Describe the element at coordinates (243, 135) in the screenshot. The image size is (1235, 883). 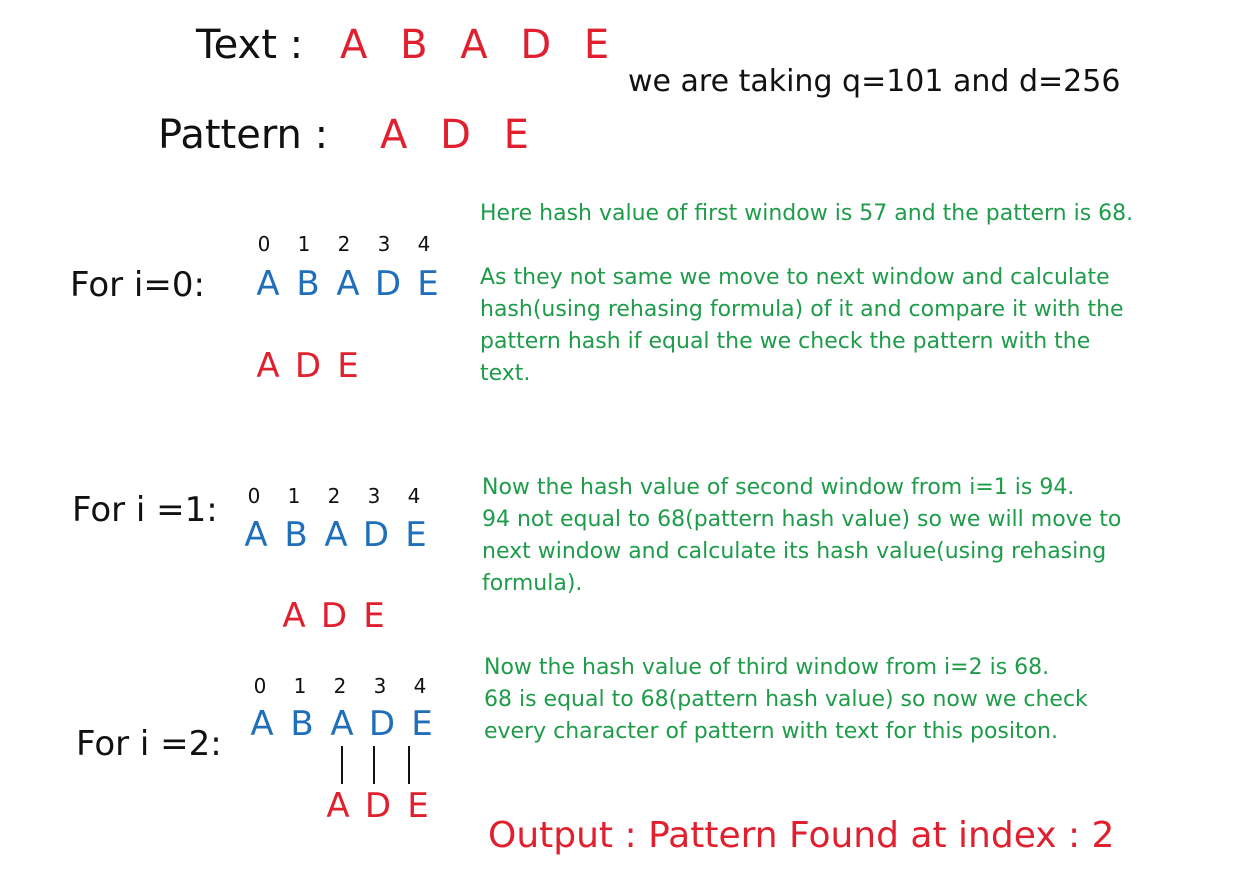
I see `pattern-label: Pattern :` at that location.